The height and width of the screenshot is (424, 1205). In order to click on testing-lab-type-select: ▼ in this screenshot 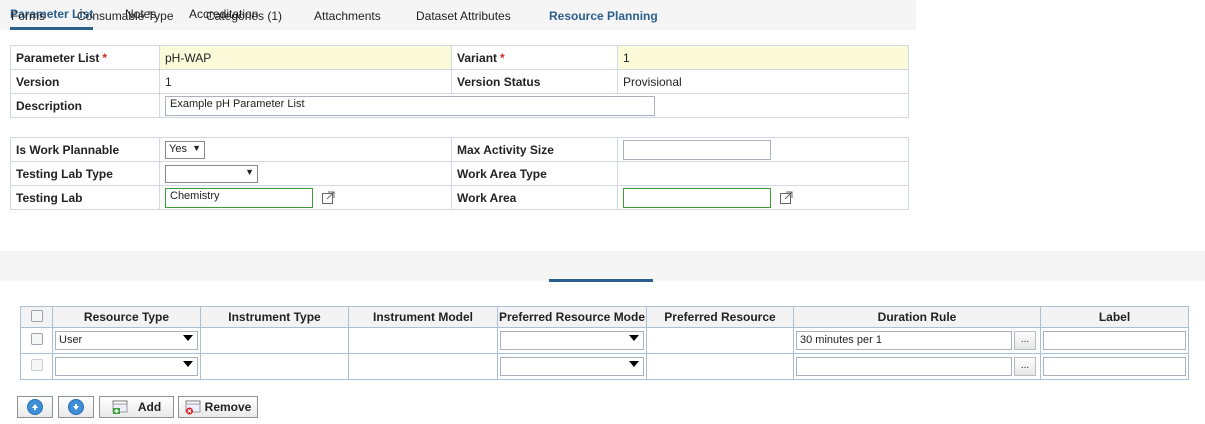, I will do `click(211, 173)`.